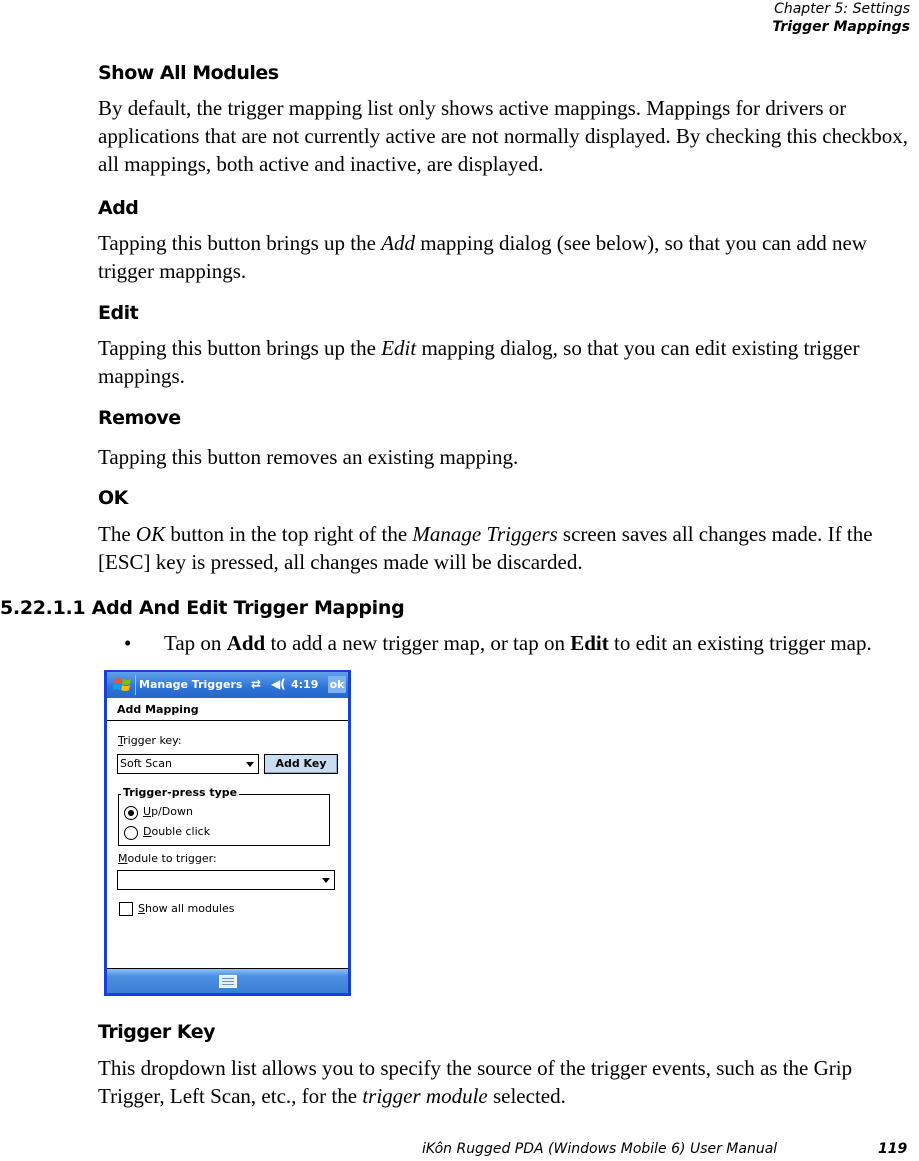 Image resolution: width=919 pixels, height=1161 pixels. I want to click on heading-edit: Edit, so click(118, 313).